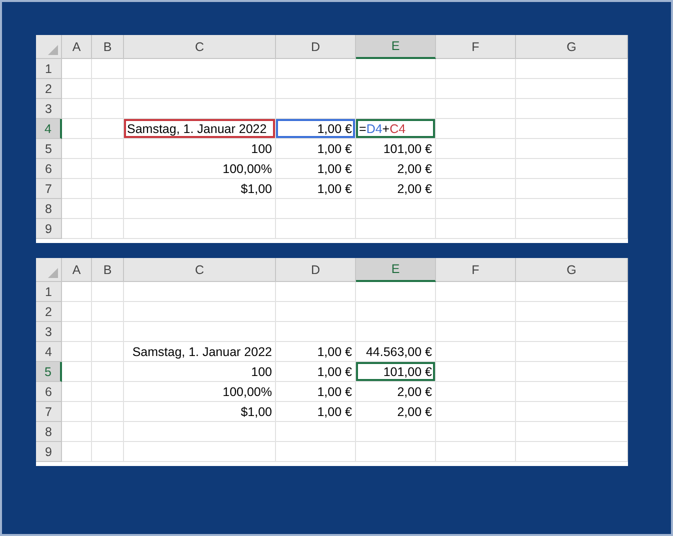 This screenshot has width=673, height=536. What do you see at coordinates (476, 270) in the screenshot?
I see `column-header: F` at bounding box center [476, 270].